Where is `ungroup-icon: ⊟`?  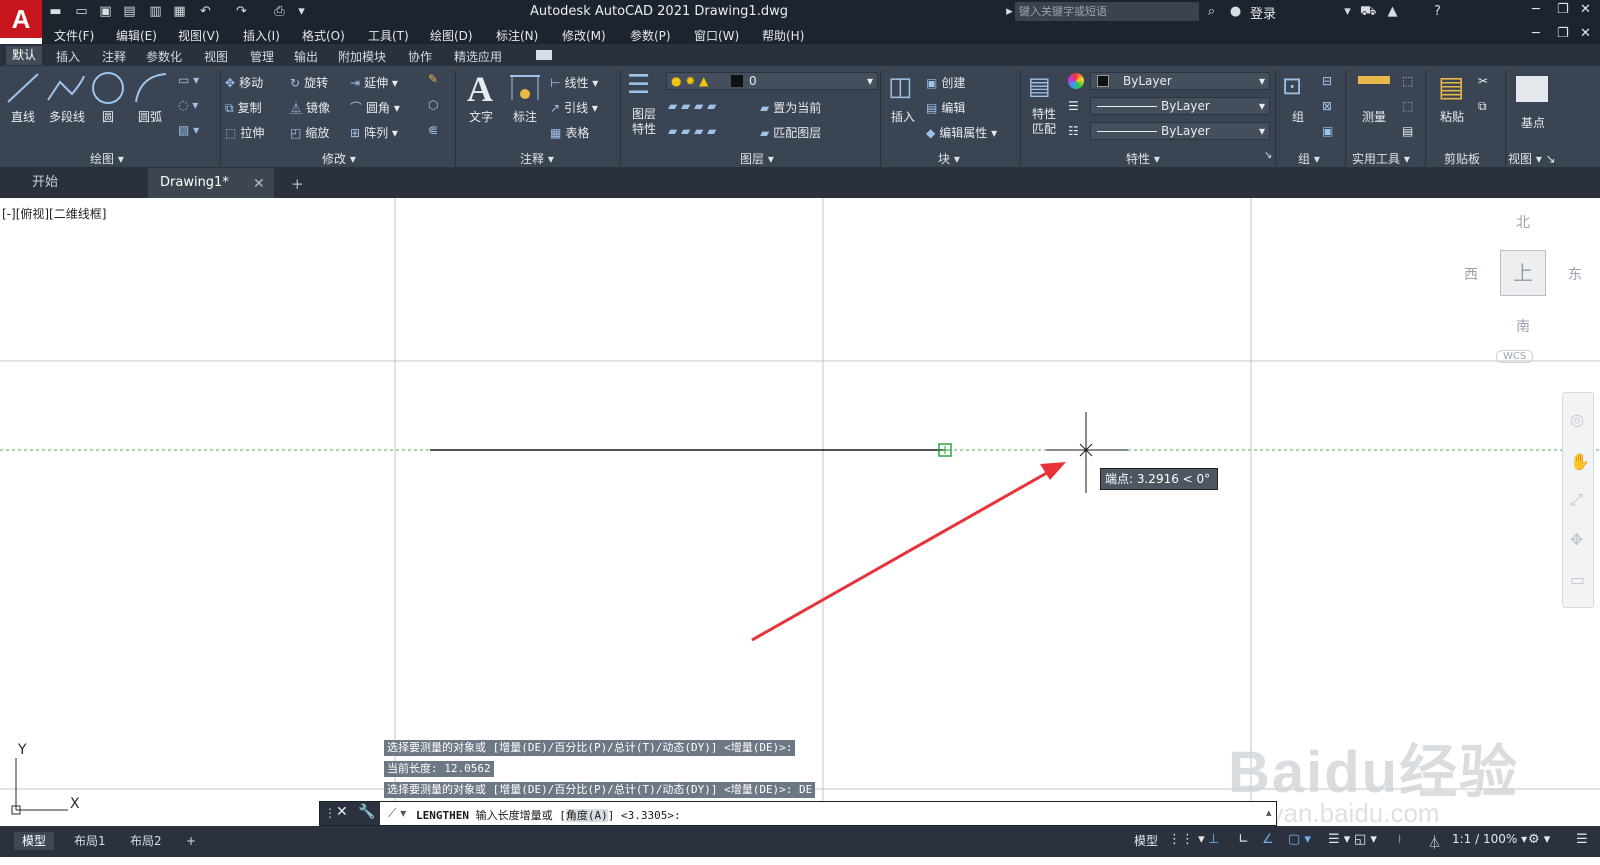
ungroup-icon: ⊟ is located at coordinates (1327, 81).